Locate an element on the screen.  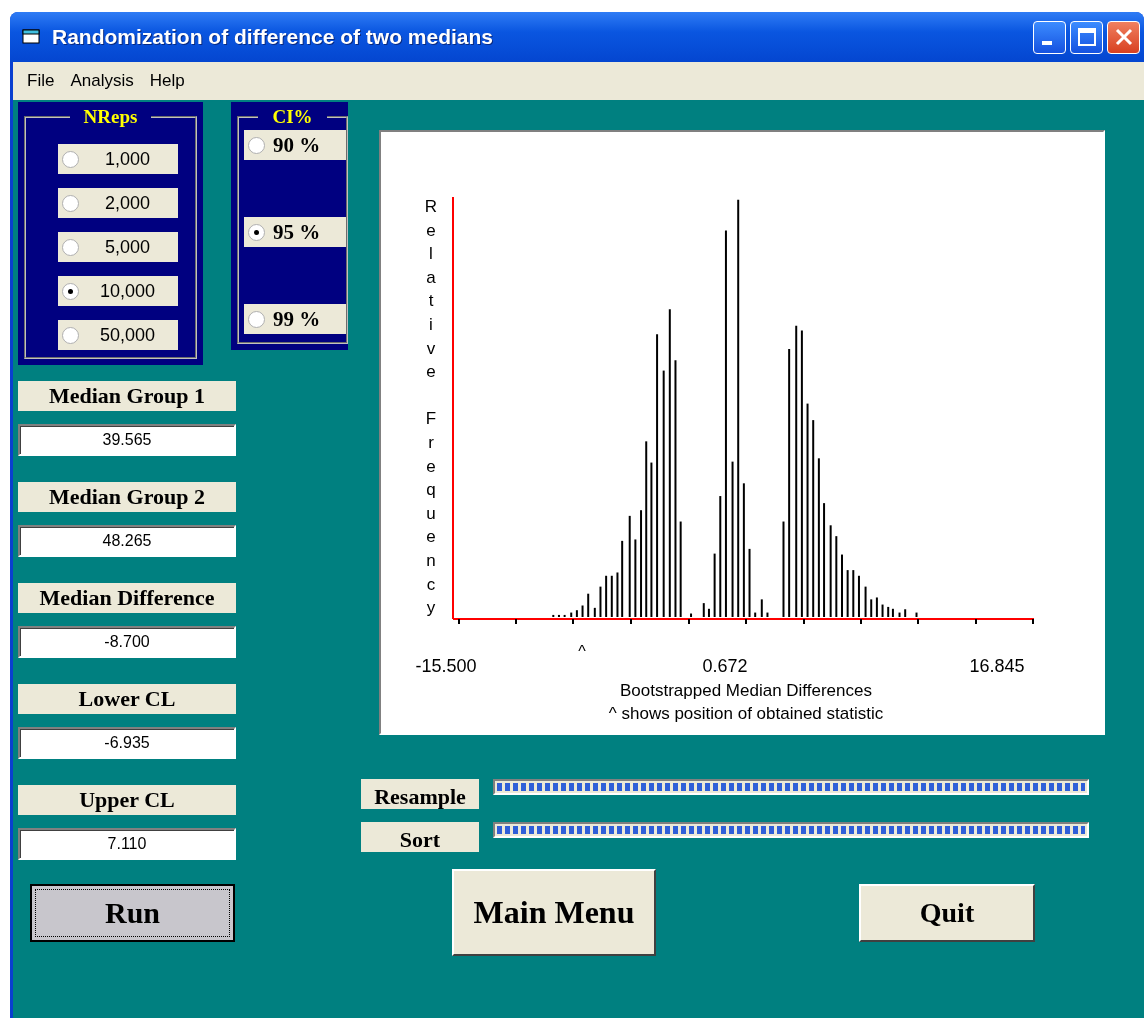
x-tick-label: 0.672 is located at coordinates (725, 666).